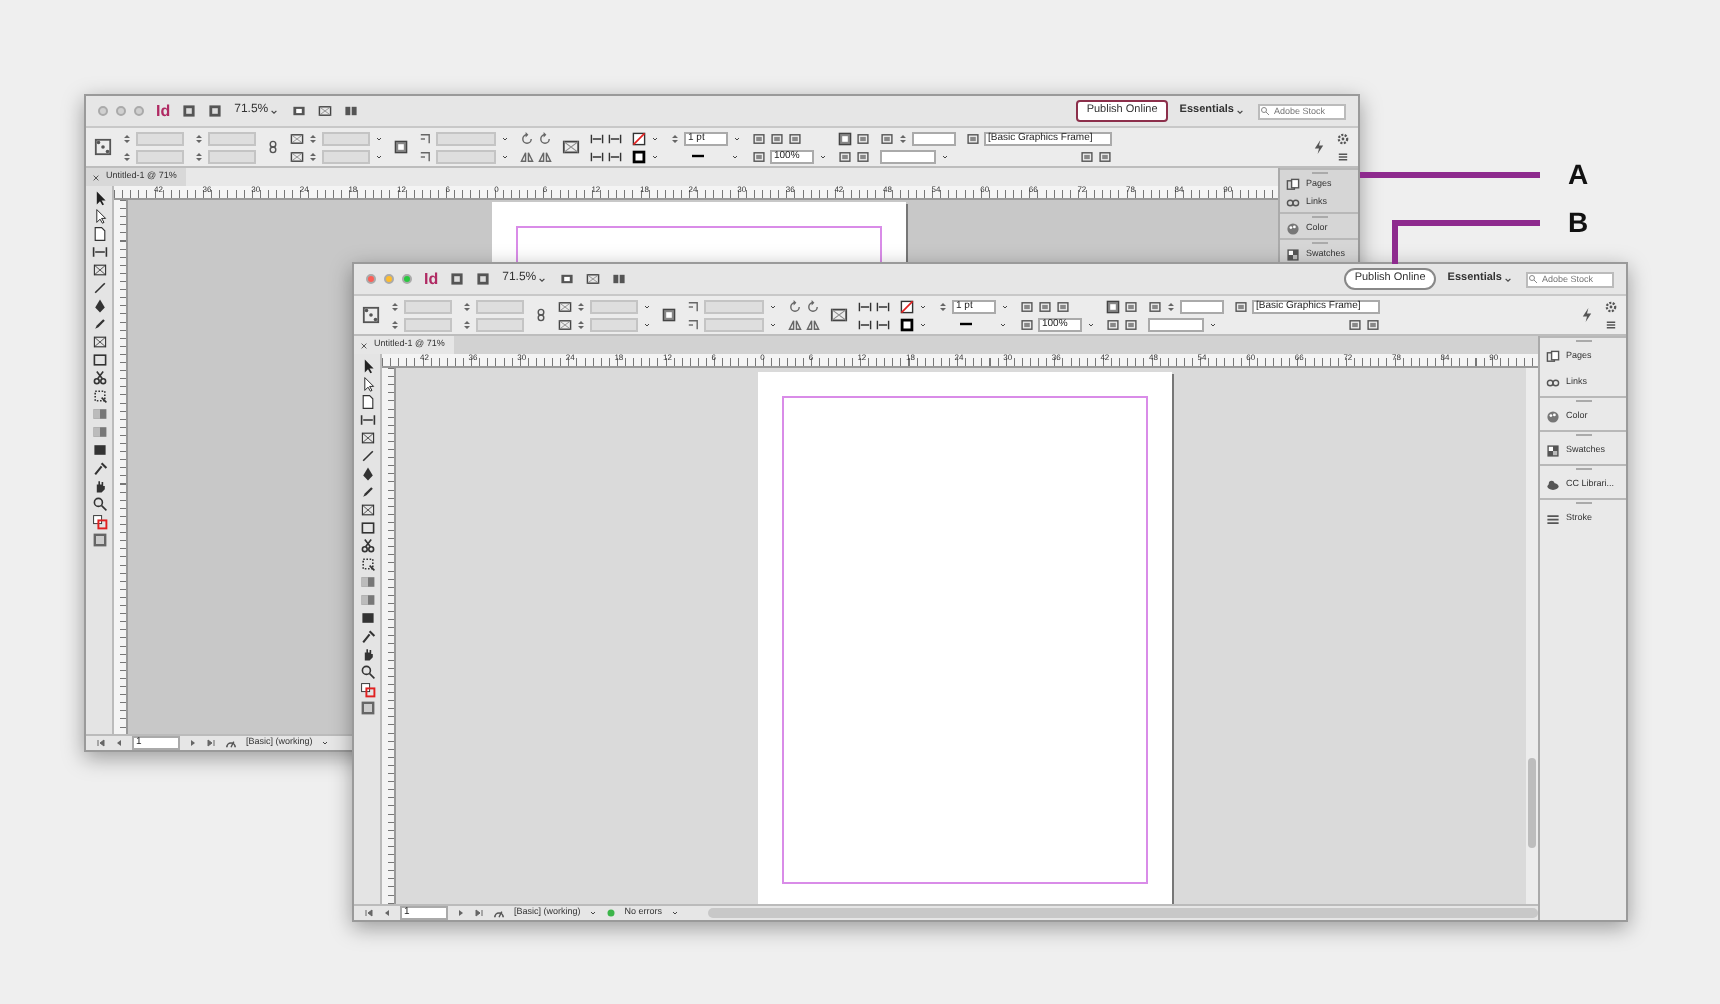 Image resolution: width=1720 pixels, height=1004 pixels. I want to click on align-icon, so click(845, 138).